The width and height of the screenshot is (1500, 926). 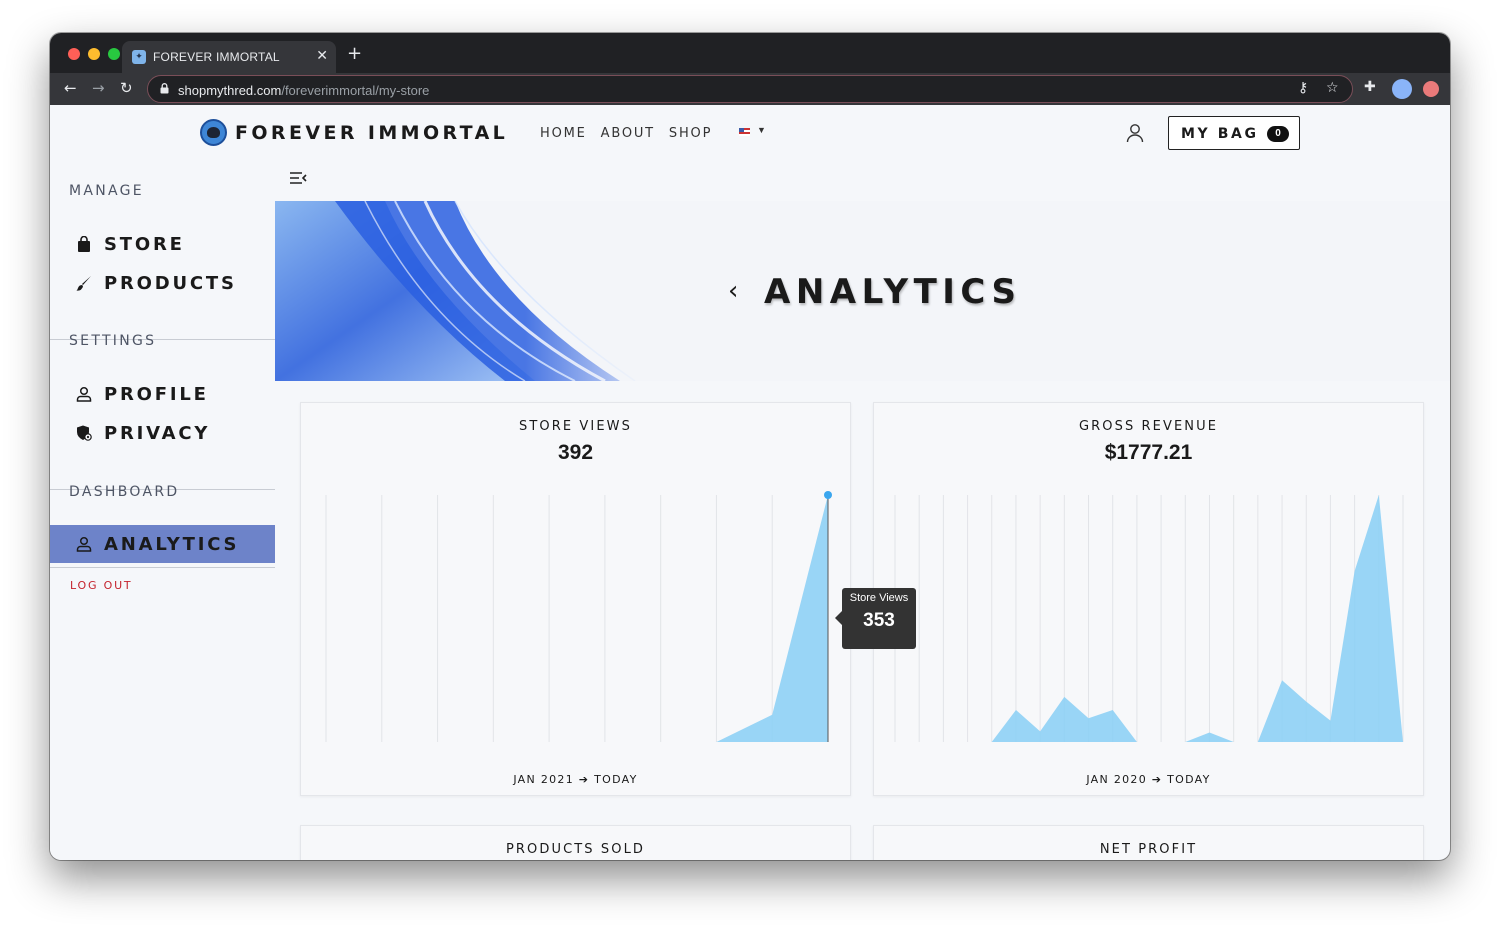 I want to click on sidebar-item-analytics: ANALYTICS, so click(x=162, y=544).